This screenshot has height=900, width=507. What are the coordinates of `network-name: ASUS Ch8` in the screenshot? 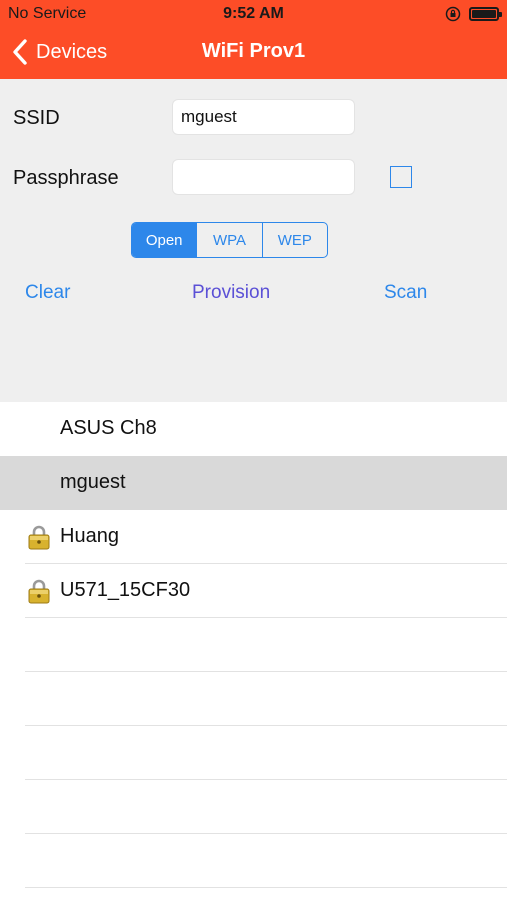 It's located at (108, 428).